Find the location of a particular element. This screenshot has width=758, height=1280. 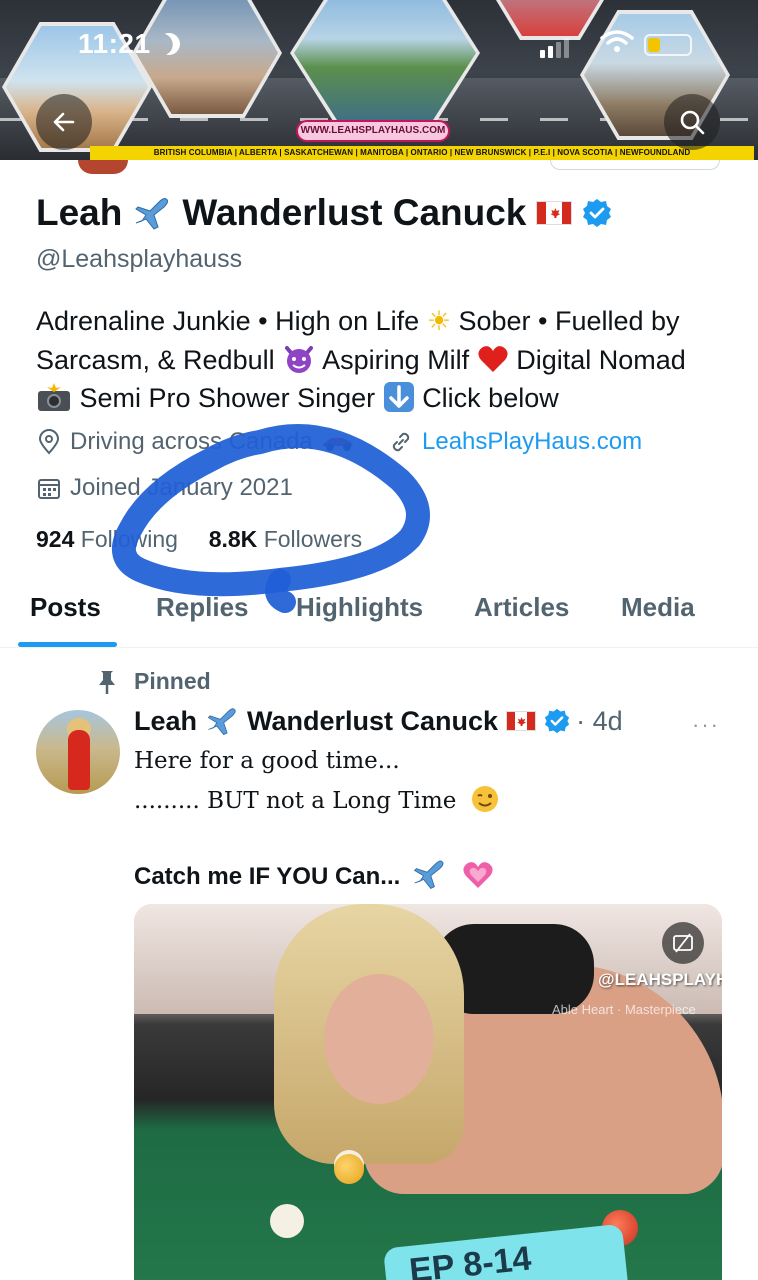

media-watermark-secondary: Able Heart · Masterpiece is located at coordinates (624, 1009).